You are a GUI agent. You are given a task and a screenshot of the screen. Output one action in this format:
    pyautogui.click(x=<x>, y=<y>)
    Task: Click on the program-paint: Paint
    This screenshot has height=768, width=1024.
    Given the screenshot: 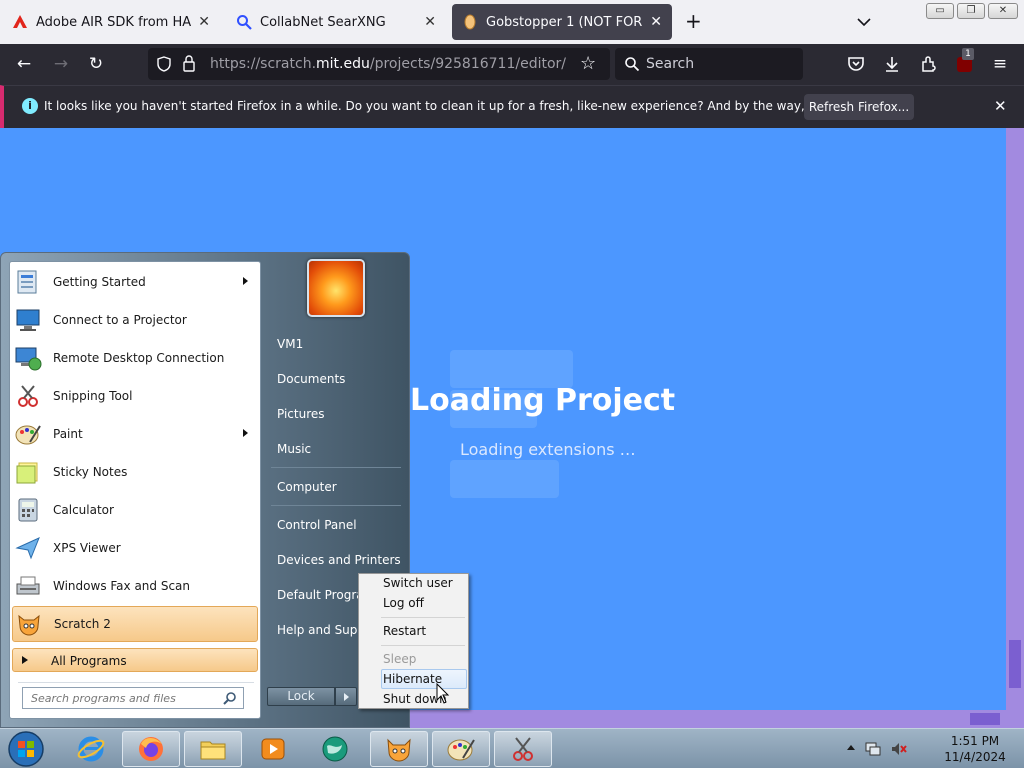 What is the action you would take?
    pyautogui.click(x=135, y=434)
    